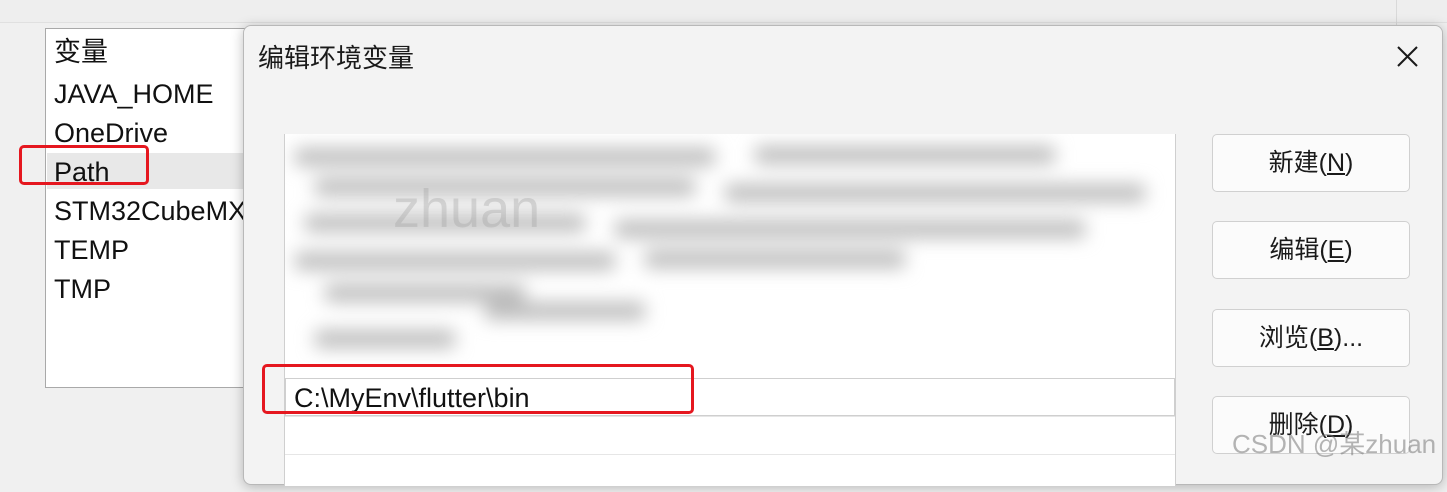 The image size is (1447, 492). I want to click on variables-column-header: 变量, so click(81, 52).